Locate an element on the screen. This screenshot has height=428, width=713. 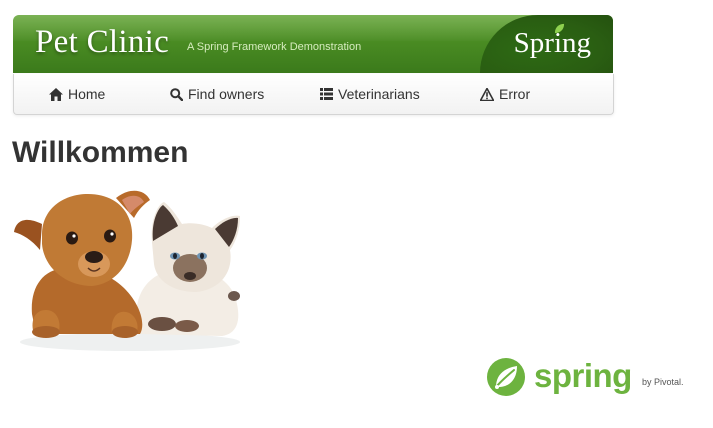
app-title: Pet Clinic is located at coordinates (102, 42).